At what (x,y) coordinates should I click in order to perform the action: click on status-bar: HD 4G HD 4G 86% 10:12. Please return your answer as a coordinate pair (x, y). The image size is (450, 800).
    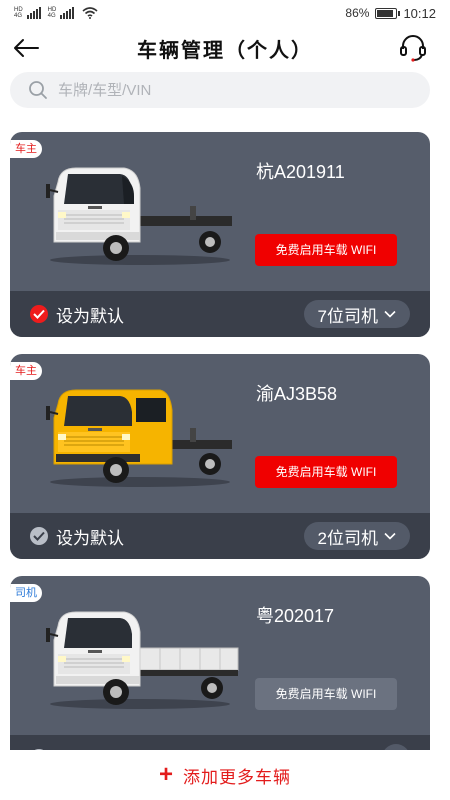
    Looking at the image, I should click on (225, 13).